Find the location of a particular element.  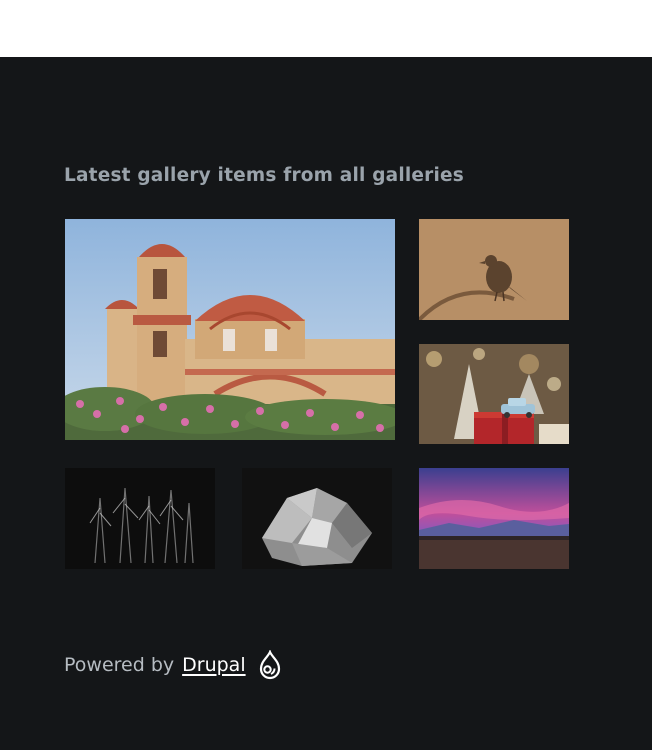

drupal-drop-icon is located at coordinates (270, 664).